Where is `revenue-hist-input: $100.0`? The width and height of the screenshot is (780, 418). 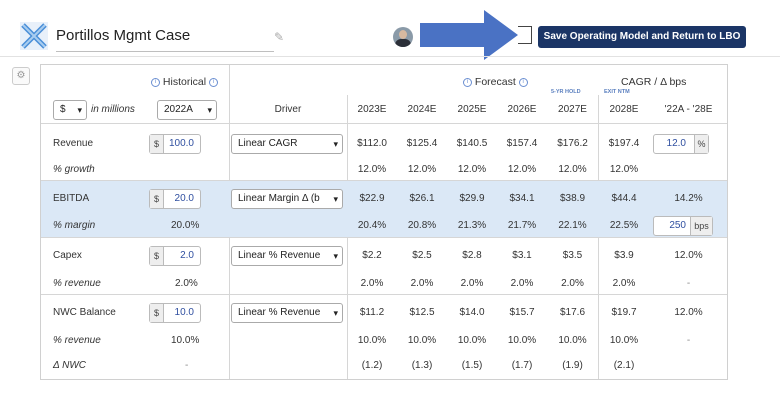 revenue-hist-input: $100.0 is located at coordinates (175, 144).